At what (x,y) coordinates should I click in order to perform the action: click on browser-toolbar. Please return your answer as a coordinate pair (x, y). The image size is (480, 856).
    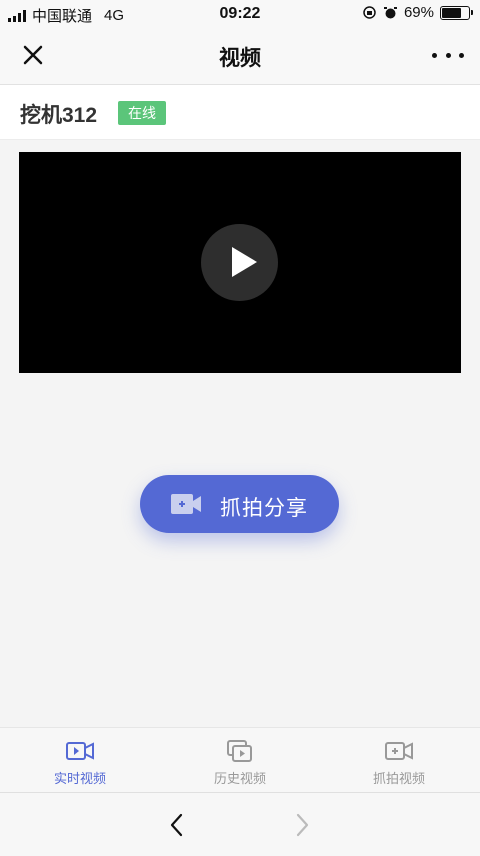
    Looking at the image, I should click on (240, 824).